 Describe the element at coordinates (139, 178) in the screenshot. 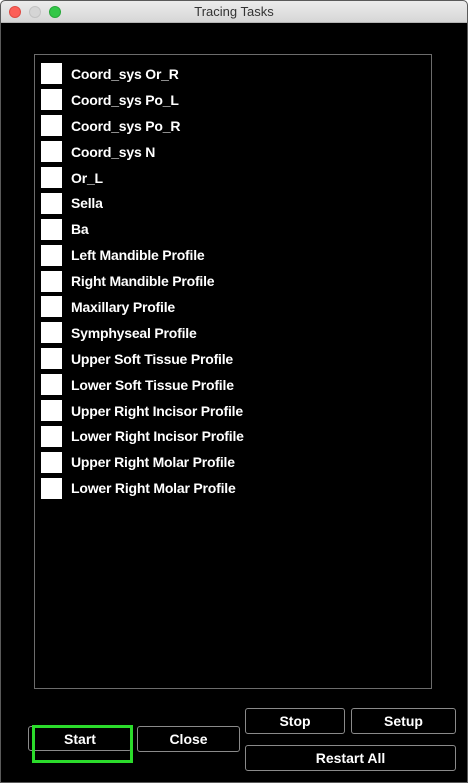

I see `task-item: Or_L` at that location.